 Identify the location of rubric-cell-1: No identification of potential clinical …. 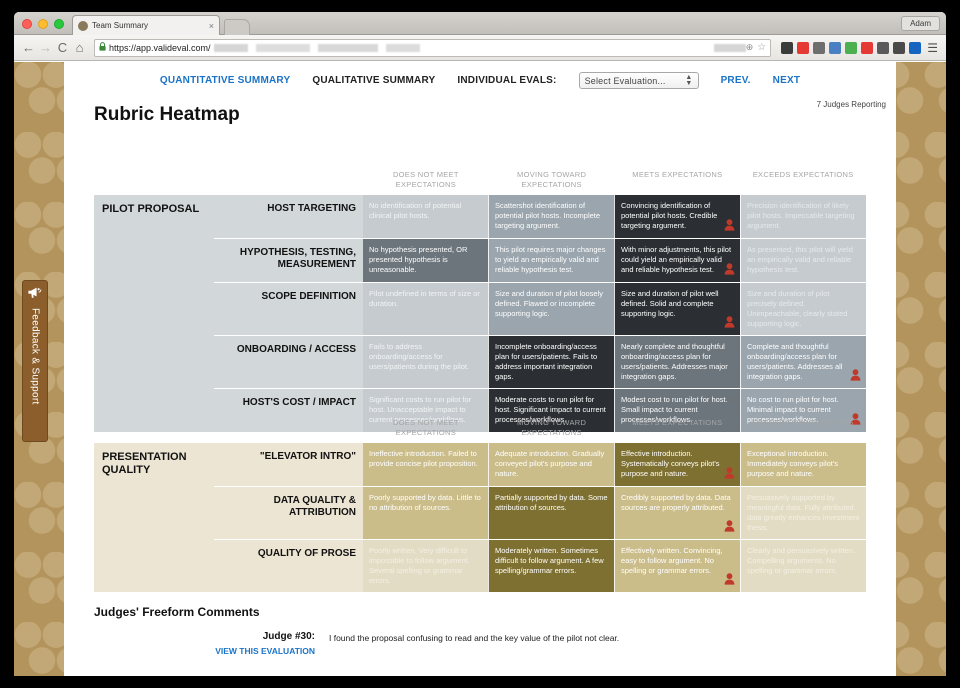
(425, 216).